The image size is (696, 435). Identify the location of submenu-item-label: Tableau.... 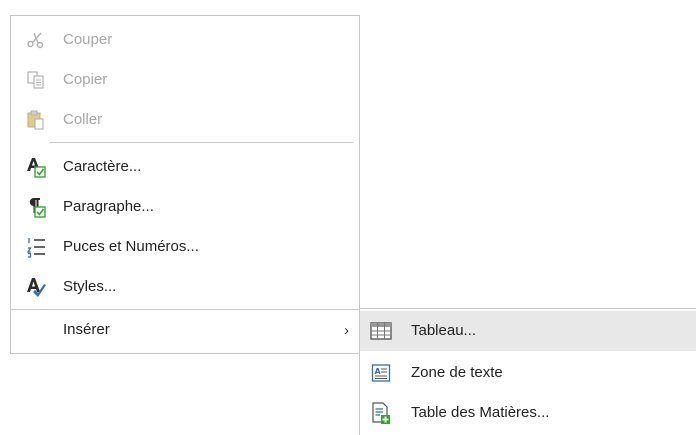
(444, 330).